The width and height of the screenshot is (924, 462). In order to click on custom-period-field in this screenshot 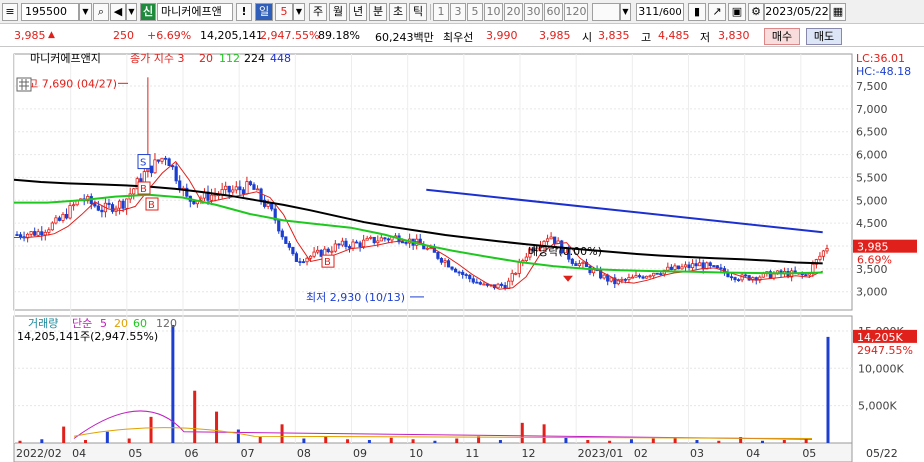, I will do `click(606, 12)`.